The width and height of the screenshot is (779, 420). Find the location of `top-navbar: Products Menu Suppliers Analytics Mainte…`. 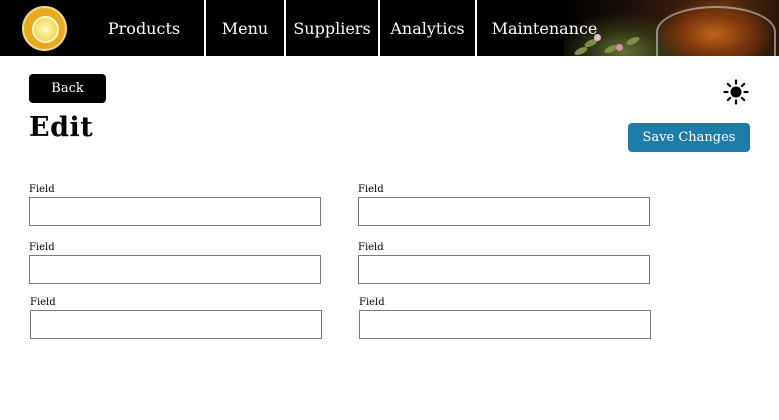

top-navbar: Products Menu Suppliers Analytics Mainte… is located at coordinates (389, 28).